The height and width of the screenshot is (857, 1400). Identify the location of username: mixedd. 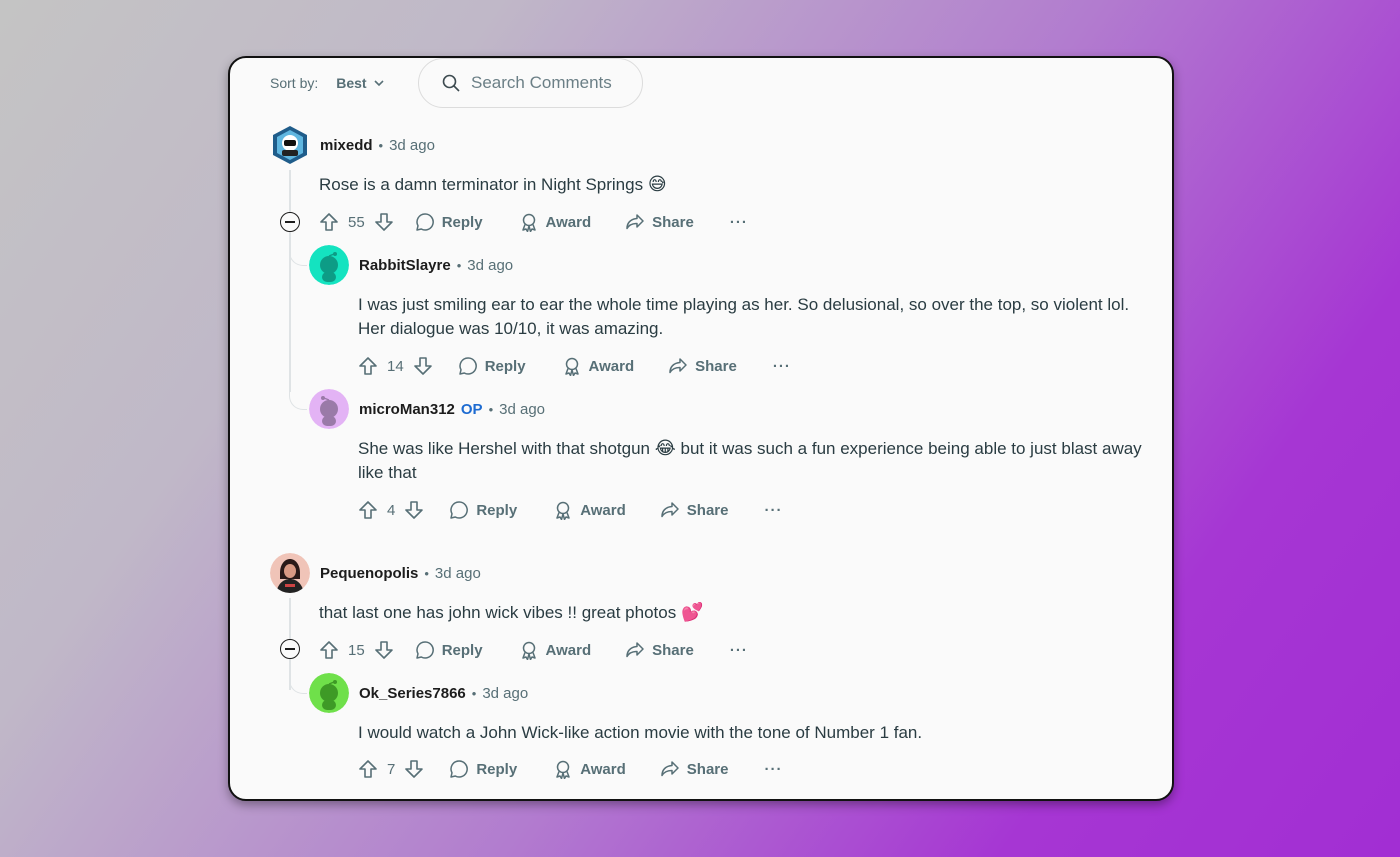
(346, 145).